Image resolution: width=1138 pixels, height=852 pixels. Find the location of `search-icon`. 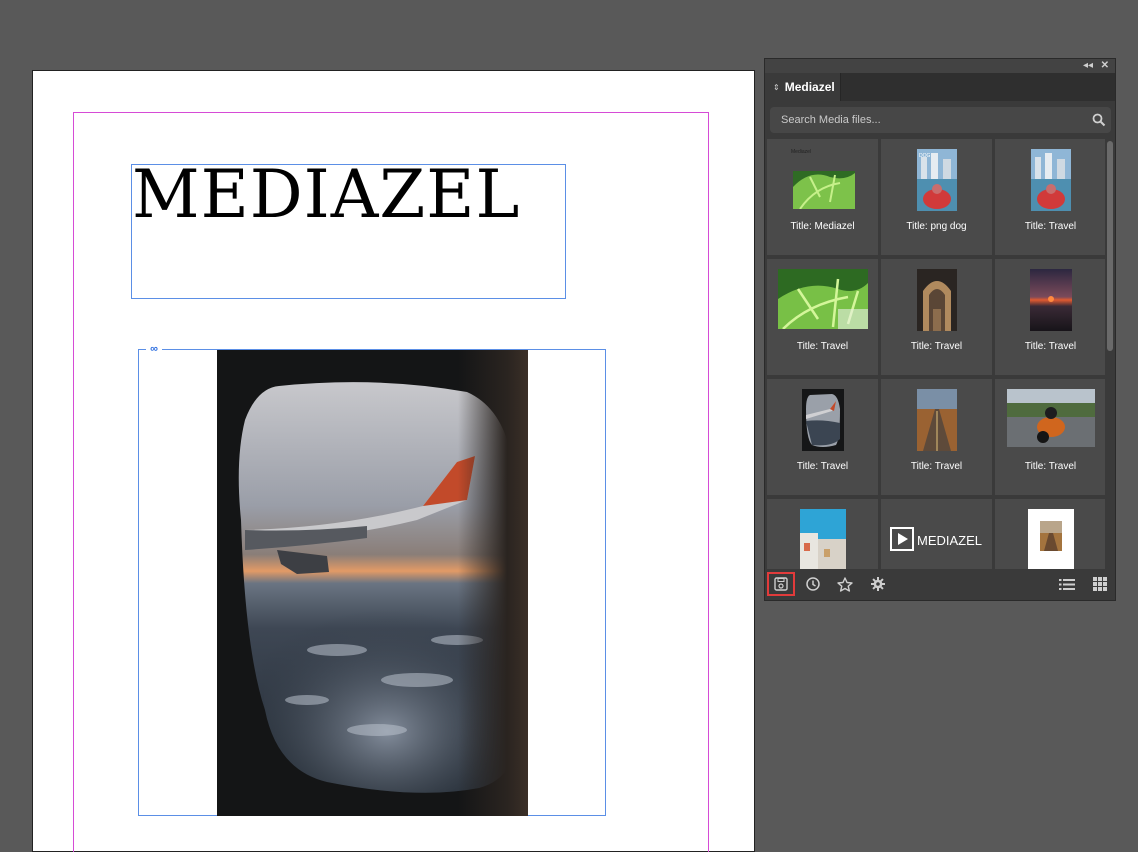

search-icon is located at coordinates (1099, 120).